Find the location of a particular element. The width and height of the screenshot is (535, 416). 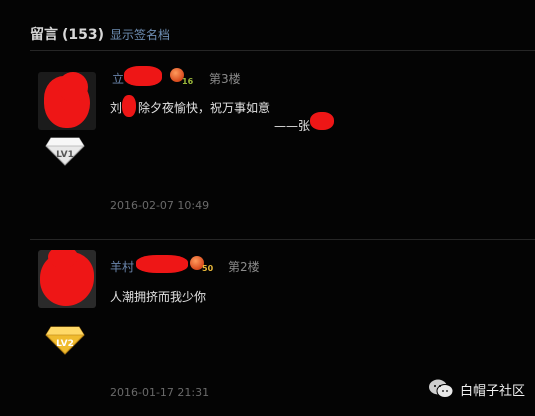

comment-signature: ——张 is located at coordinates (292, 126).